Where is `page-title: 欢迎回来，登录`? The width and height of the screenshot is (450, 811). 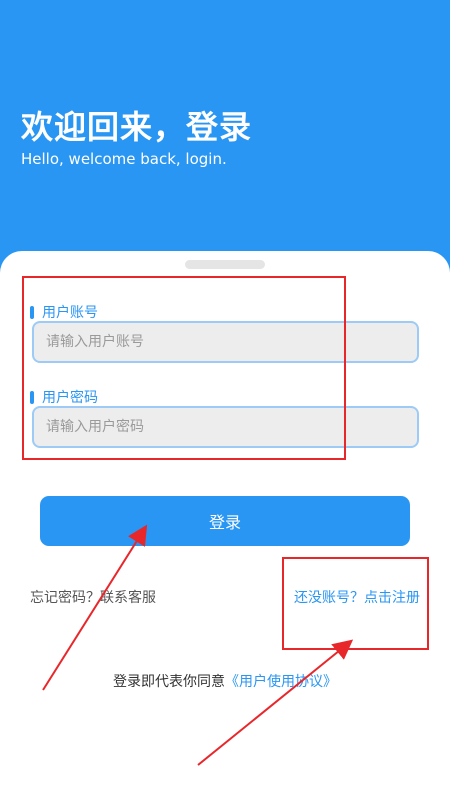
page-title: 欢迎回来，登录 is located at coordinates (137, 127).